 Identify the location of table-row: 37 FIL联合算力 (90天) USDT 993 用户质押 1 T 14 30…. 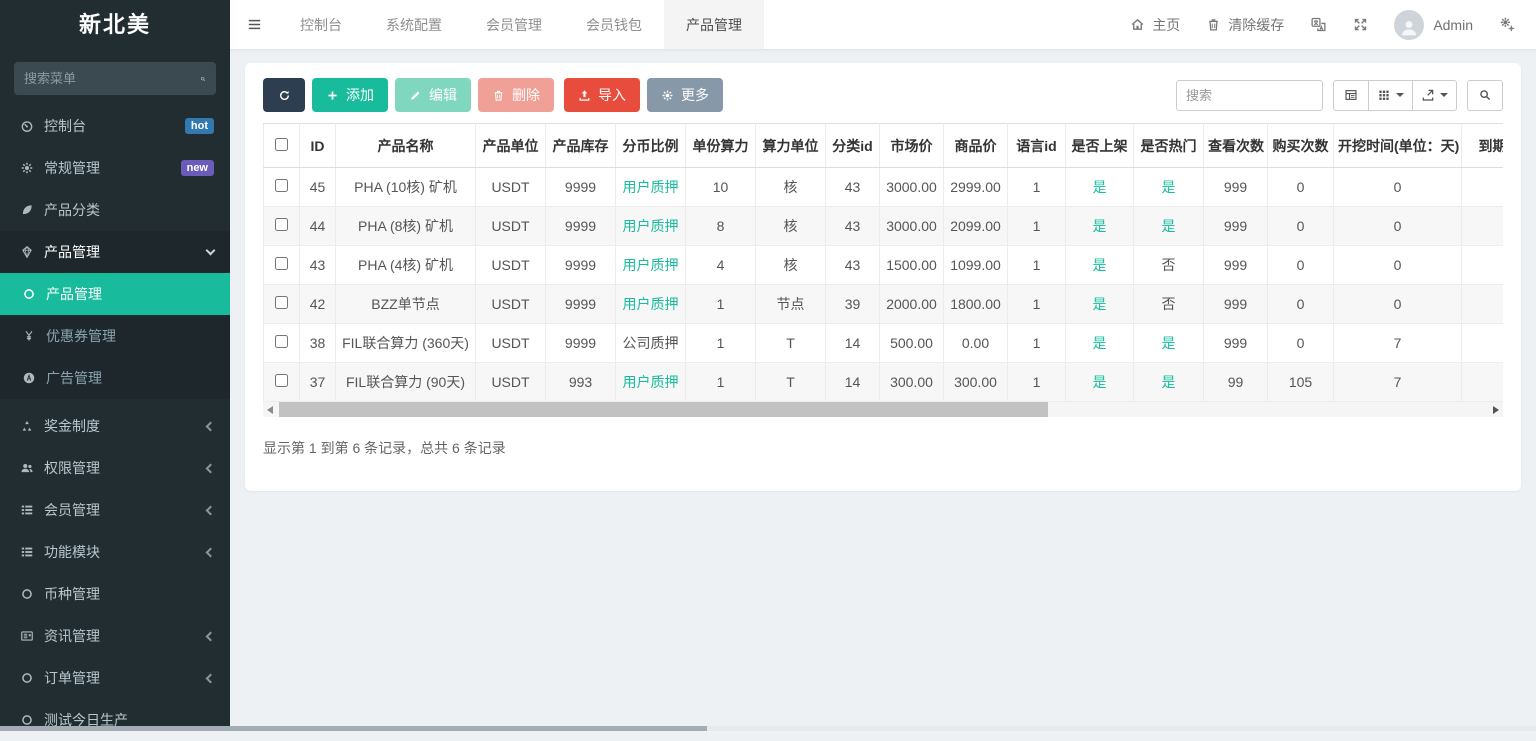
(884, 382).